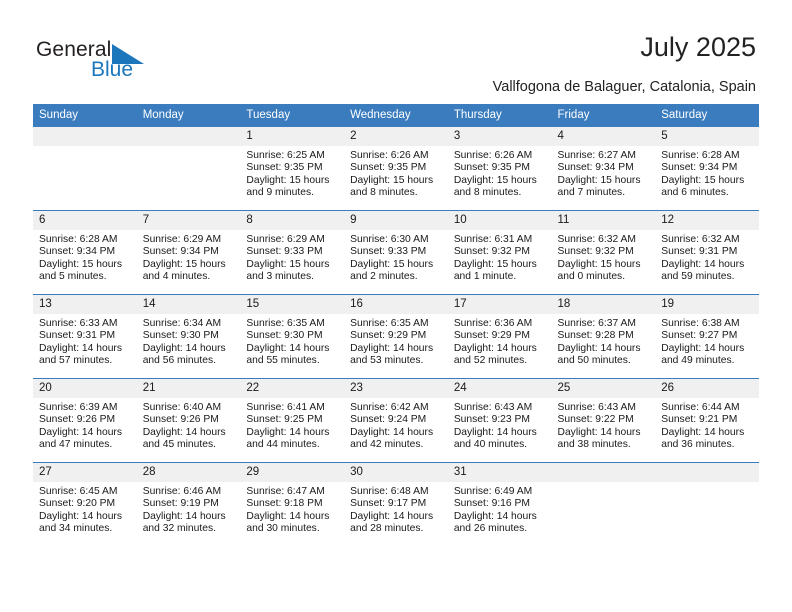 The image size is (792, 612). What do you see at coordinates (595, 420) in the screenshot?
I see `sunset-time: Sunset: 9:22 PM` at bounding box center [595, 420].